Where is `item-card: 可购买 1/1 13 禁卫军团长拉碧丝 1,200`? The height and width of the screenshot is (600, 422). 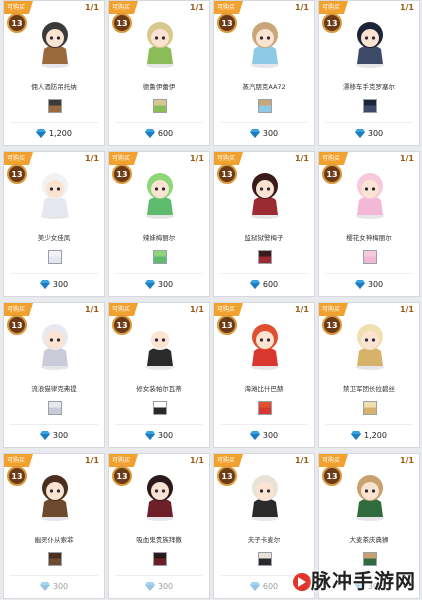
item-card: 可购买 1/1 13 禁卫军团长拉碧丝 1,200 is located at coordinates (369, 375).